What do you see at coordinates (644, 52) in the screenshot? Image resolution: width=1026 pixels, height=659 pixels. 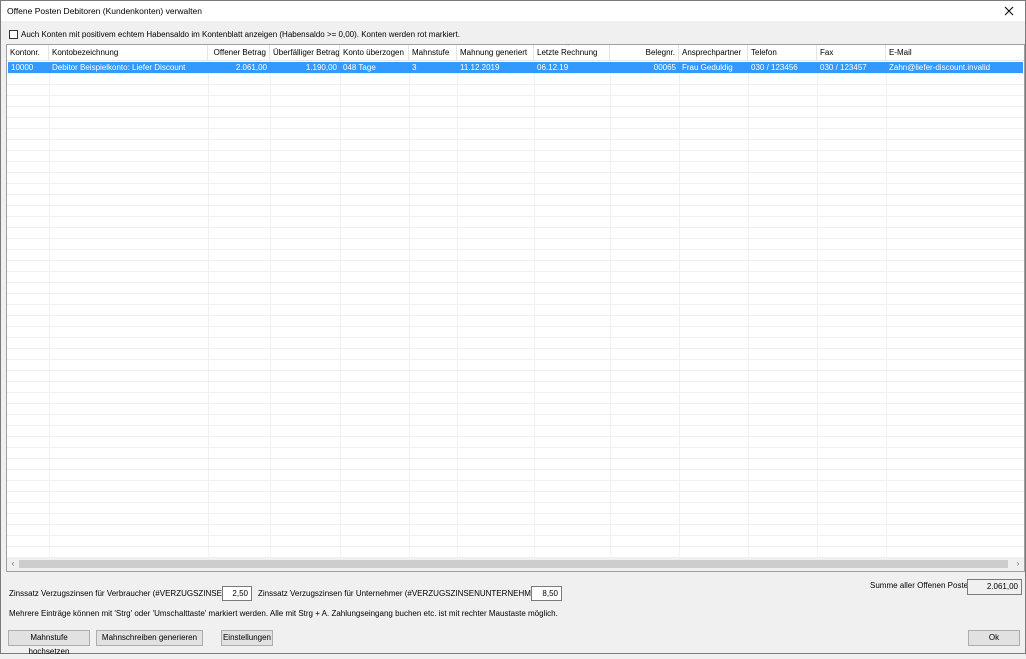 I see `column-header-belegnr: Belegnr.` at bounding box center [644, 52].